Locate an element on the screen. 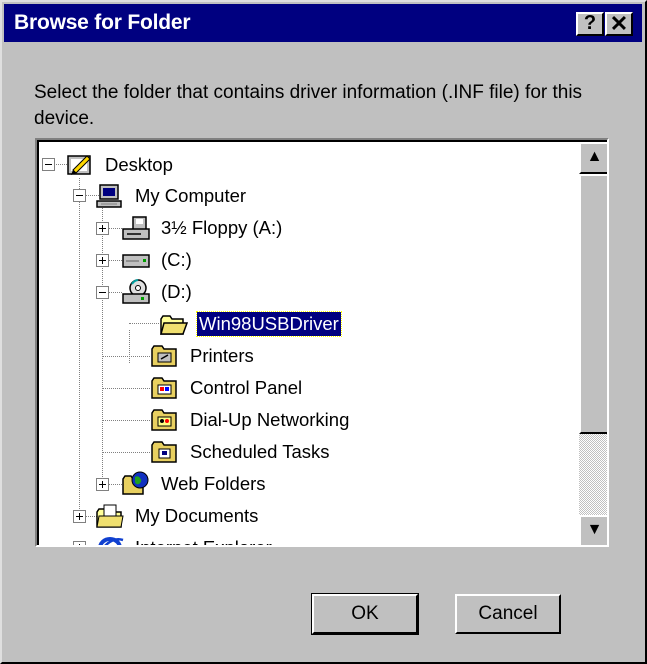 The image size is (647, 664). tree-item-label: My Documents is located at coordinates (197, 515).